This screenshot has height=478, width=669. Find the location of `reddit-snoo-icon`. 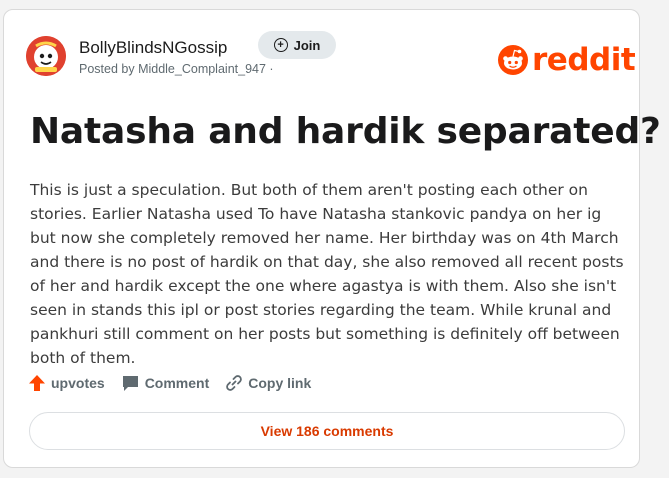

reddit-snoo-icon is located at coordinates (513, 60).